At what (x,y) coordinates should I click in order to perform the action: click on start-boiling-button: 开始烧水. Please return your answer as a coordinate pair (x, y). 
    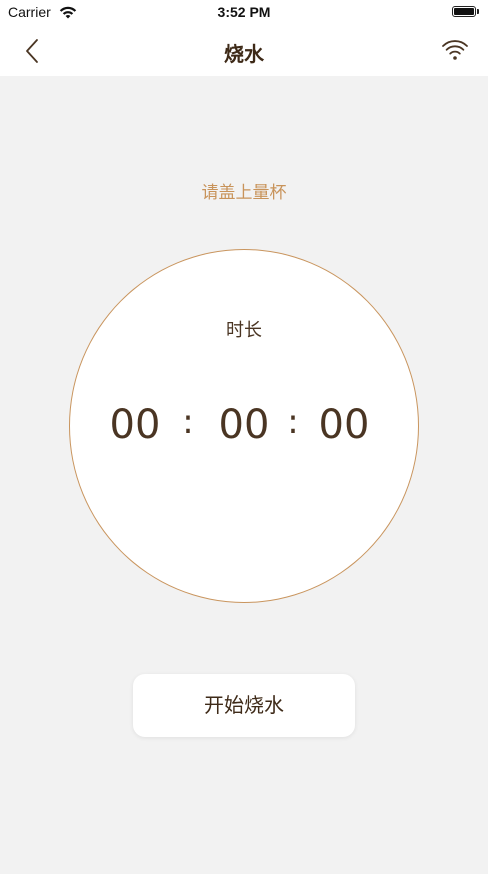
    Looking at the image, I should click on (244, 705).